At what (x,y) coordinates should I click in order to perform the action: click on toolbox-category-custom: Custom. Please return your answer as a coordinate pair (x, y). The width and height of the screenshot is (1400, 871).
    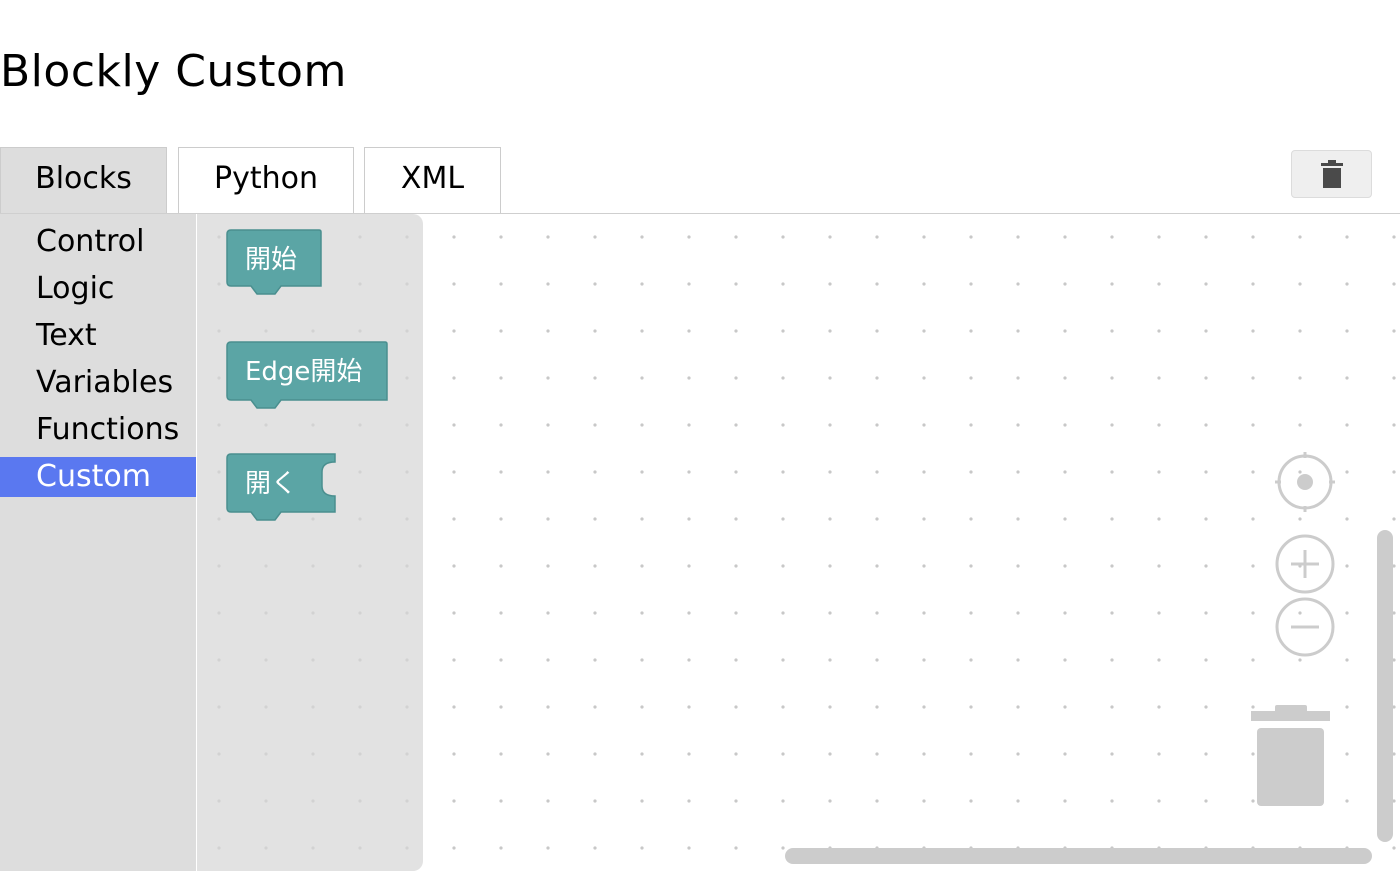
    Looking at the image, I should click on (98, 477).